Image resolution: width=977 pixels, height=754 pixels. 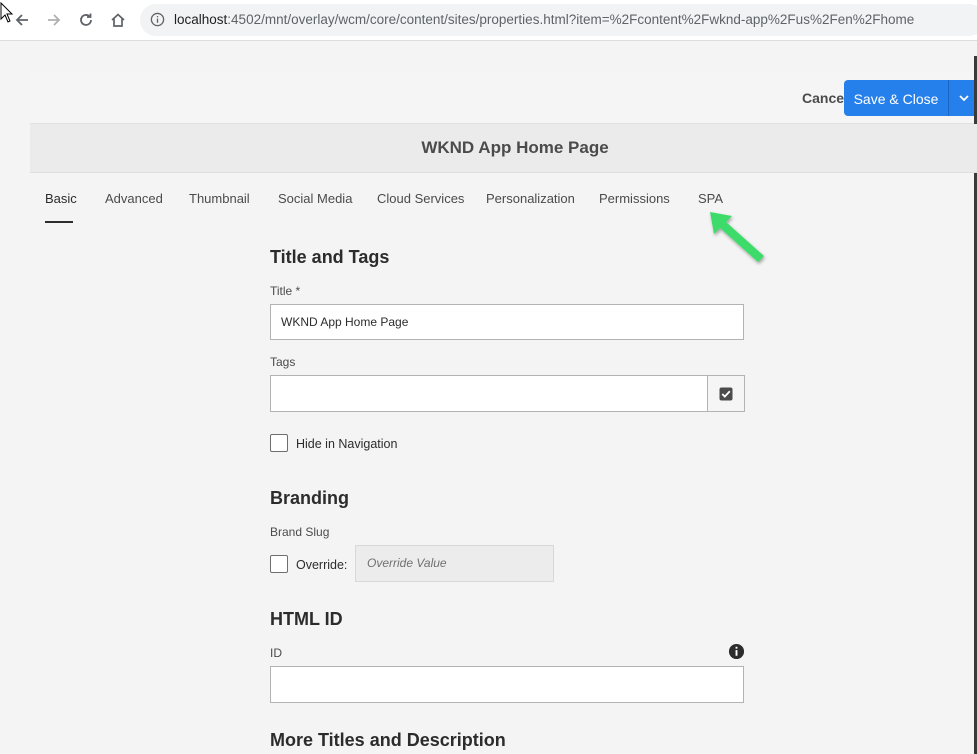 What do you see at coordinates (201, 19) in the screenshot?
I see `url-host: localhost` at bounding box center [201, 19].